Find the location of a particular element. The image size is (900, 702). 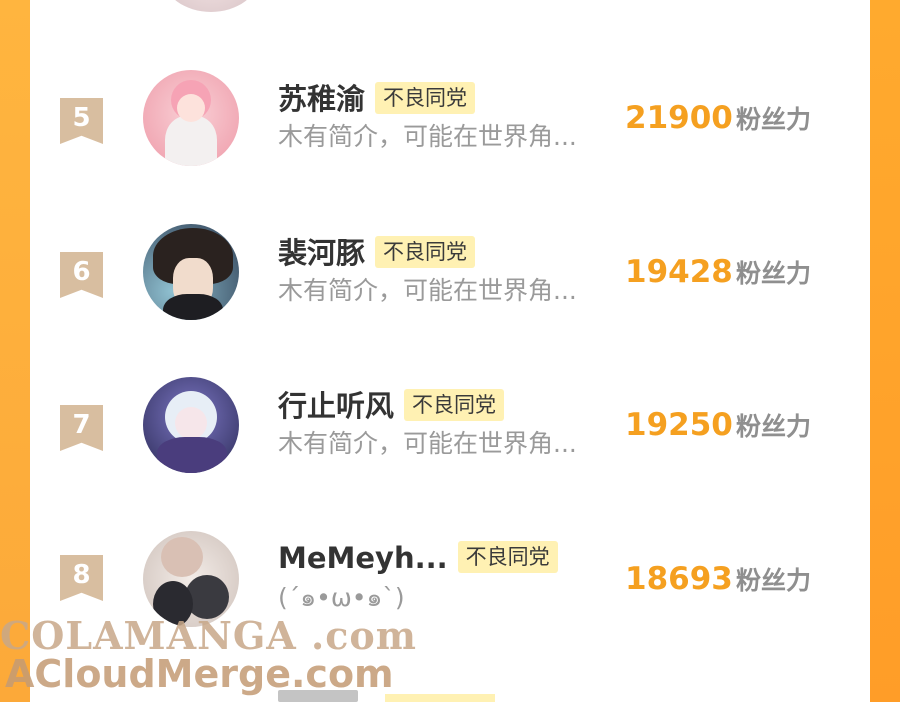

user-name: 裴河豚 不良同党 is located at coordinates (377, 253).